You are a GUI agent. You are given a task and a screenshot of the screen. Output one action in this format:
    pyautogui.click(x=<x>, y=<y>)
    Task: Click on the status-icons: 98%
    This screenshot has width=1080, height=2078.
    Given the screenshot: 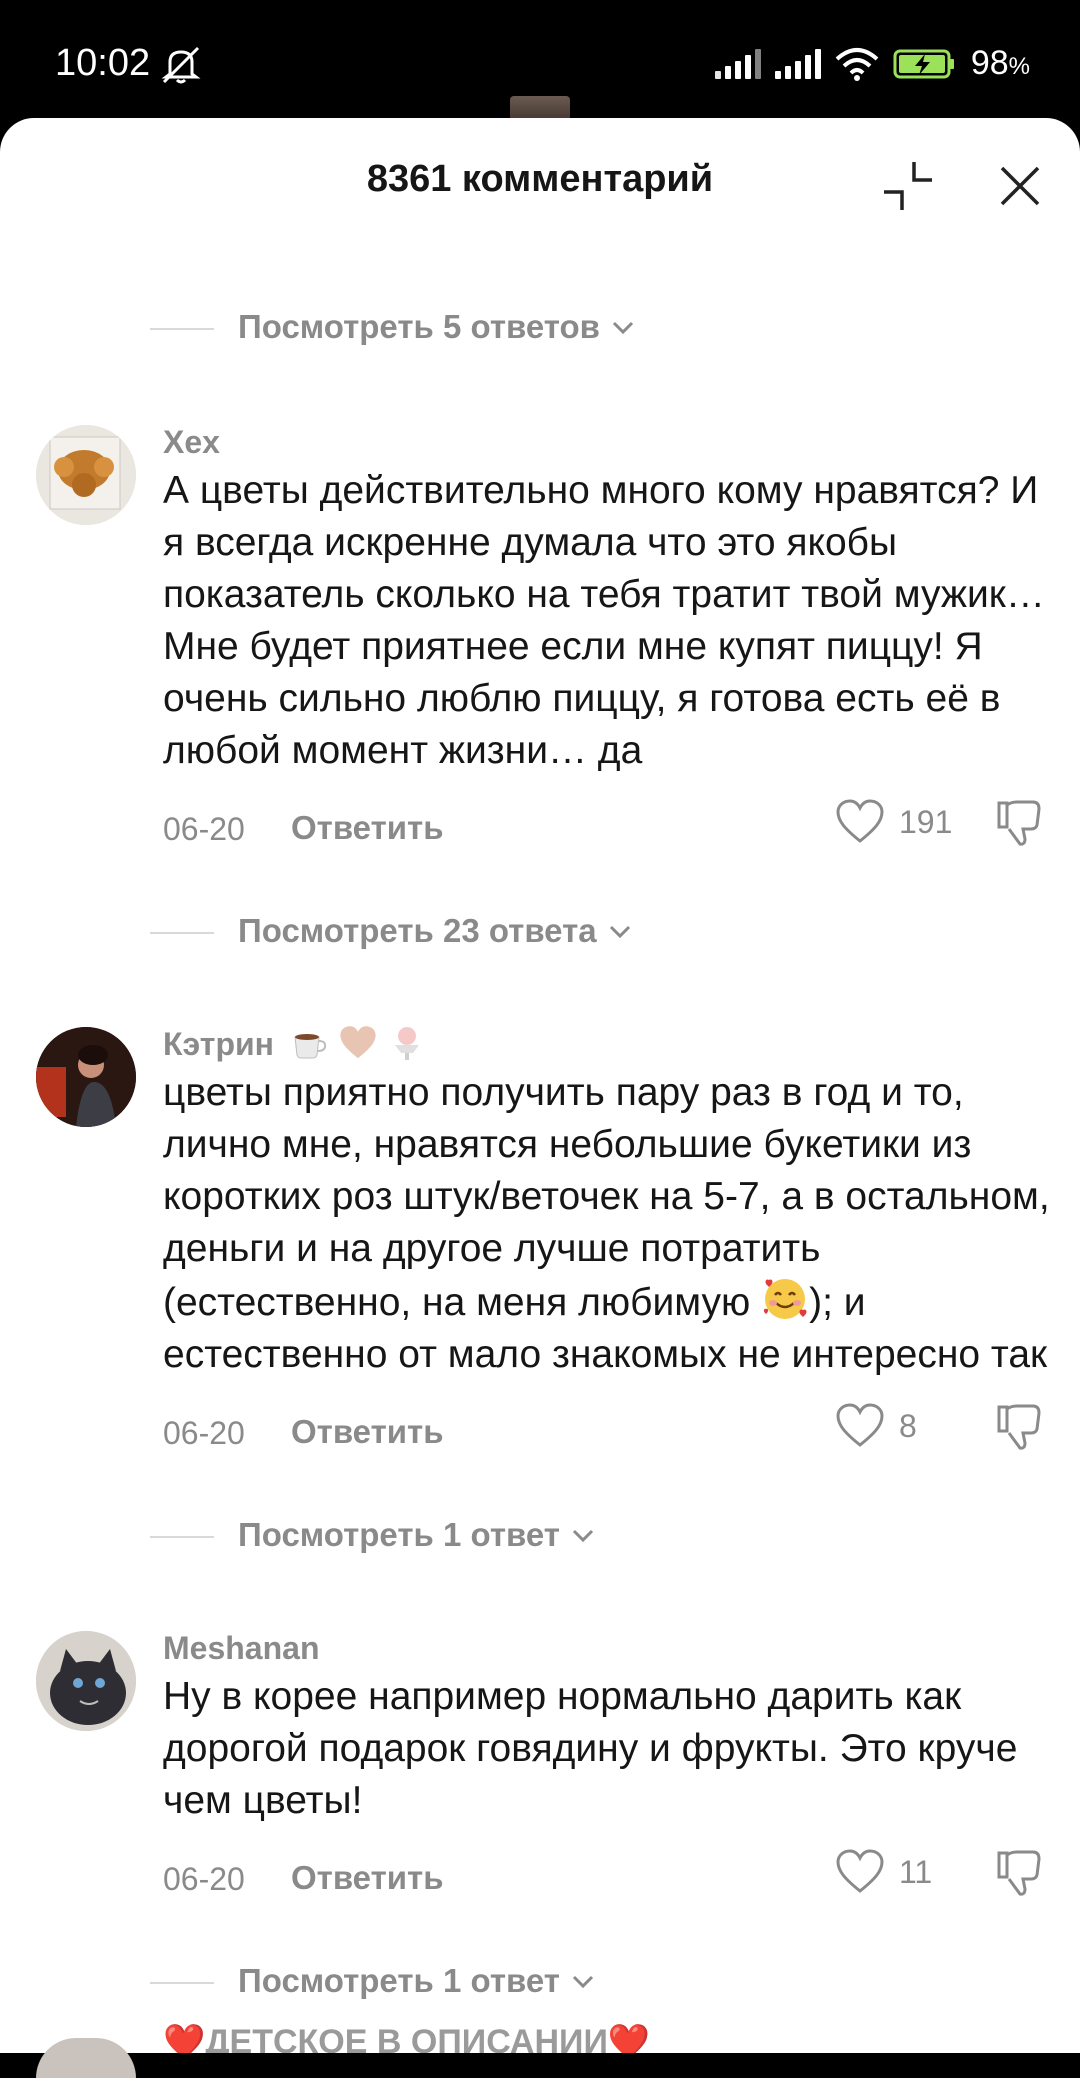 What is the action you would take?
    pyautogui.click(x=872, y=63)
    